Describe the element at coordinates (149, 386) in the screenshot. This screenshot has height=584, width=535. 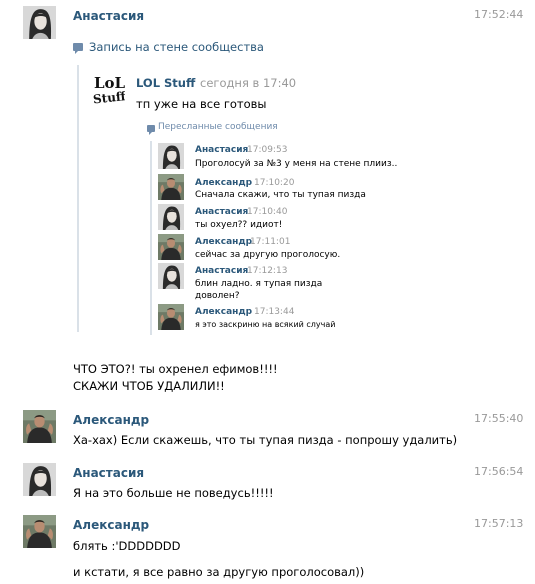
I see `message-text: СКАЖИ ЧТОБ УДАЛИЛИ!!` at that location.